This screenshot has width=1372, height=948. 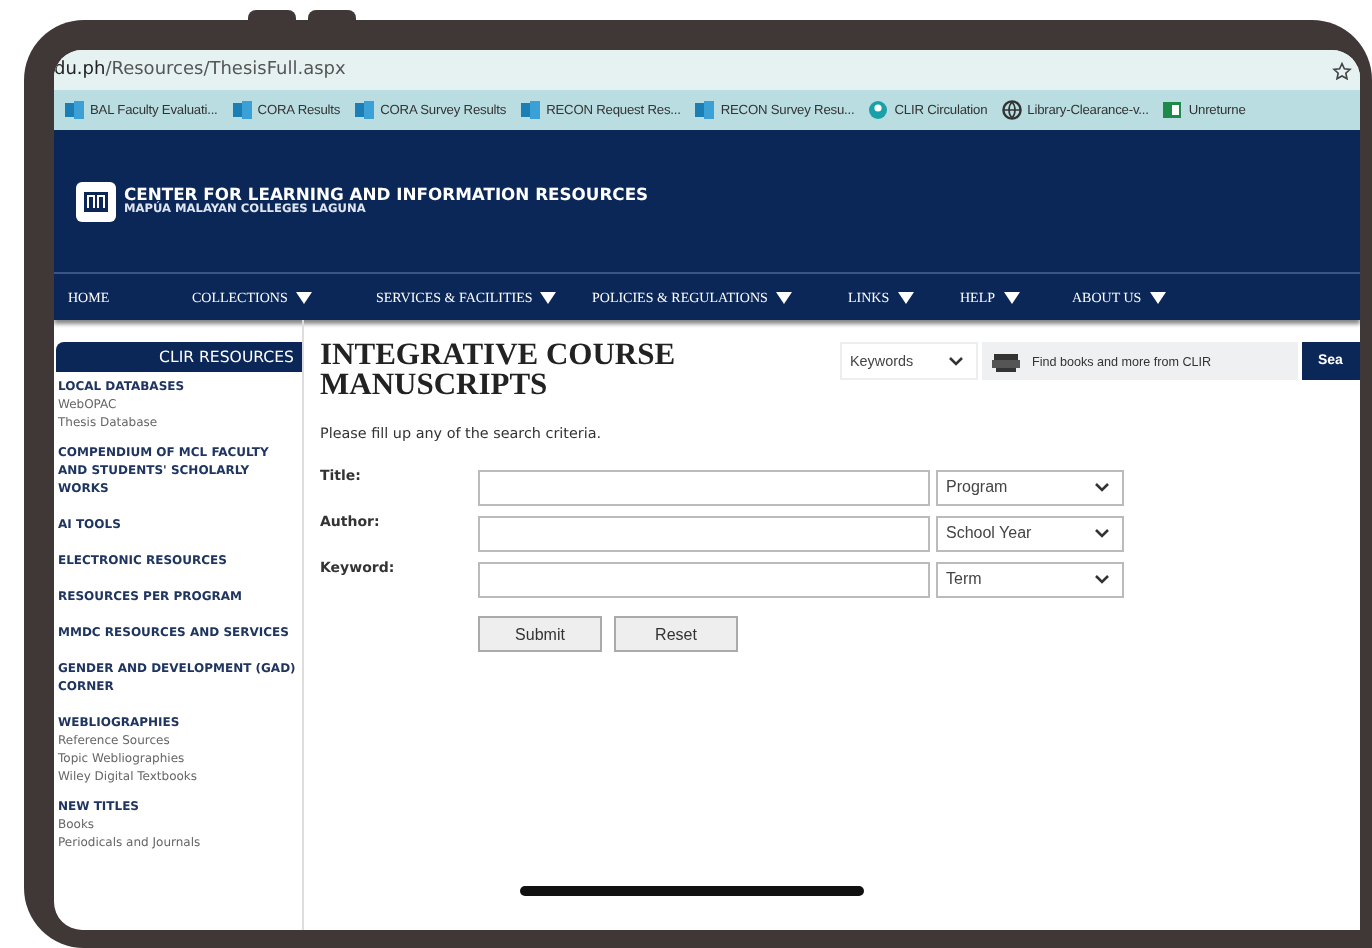 What do you see at coordinates (540, 634) in the screenshot?
I see `form-button: Submit` at bounding box center [540, 634].